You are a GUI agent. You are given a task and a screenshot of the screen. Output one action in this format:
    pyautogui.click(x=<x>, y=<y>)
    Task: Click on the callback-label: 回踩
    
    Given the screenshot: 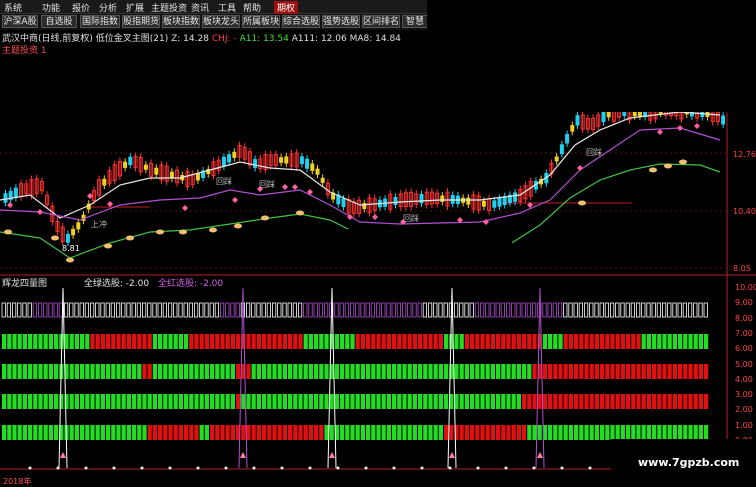 What is the action you would take?
    pyautogui.click(x=411, y=218)
    